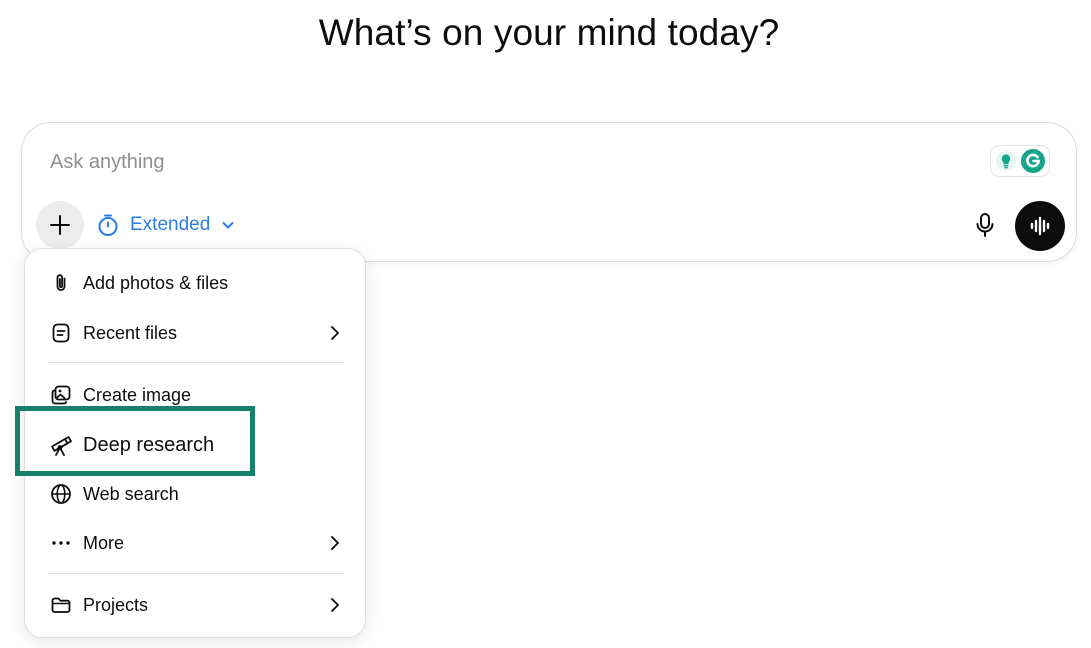  I want to click on file-icon, so click(61, 333).